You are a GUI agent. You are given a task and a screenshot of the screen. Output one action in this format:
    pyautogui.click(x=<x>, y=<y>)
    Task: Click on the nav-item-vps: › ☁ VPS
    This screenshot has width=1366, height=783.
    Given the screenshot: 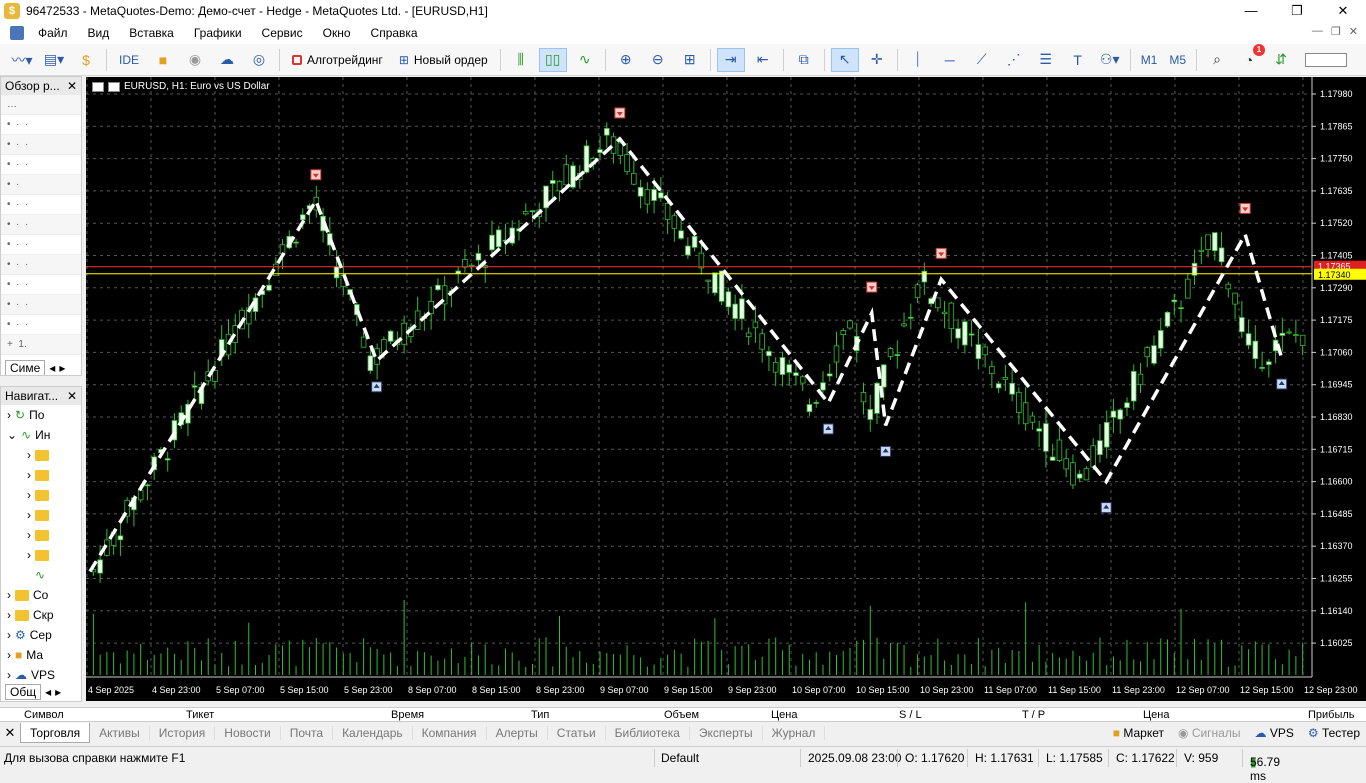 What is the action you would take?
    pyautogui.click(x=41, y=674)
    